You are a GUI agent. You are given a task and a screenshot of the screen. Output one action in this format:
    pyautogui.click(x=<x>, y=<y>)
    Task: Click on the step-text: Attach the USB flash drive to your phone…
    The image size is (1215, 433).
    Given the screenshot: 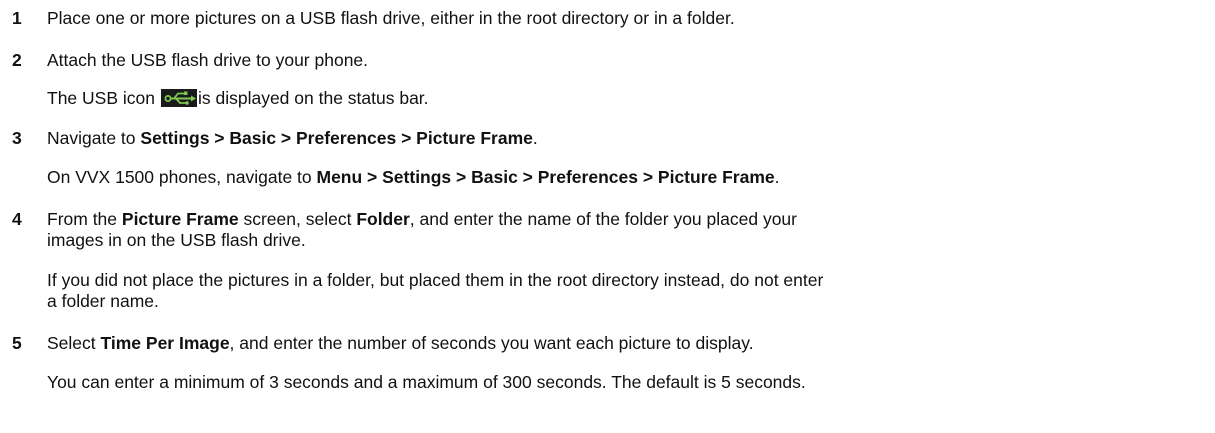 What is the action you would take?
    pyautogui.click(x=208, y=60)
    